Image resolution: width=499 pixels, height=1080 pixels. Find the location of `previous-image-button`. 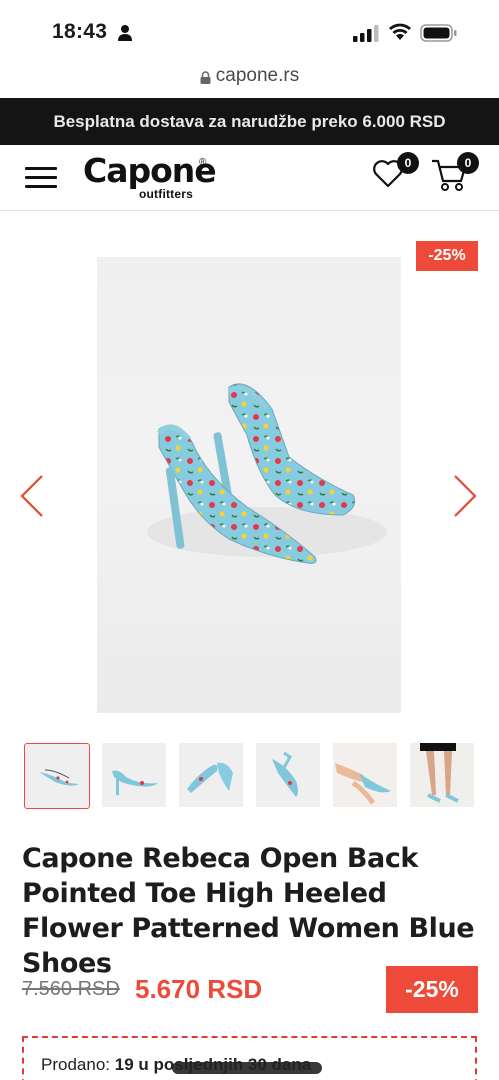

previous-image-button is located at coordinates (32, 498).